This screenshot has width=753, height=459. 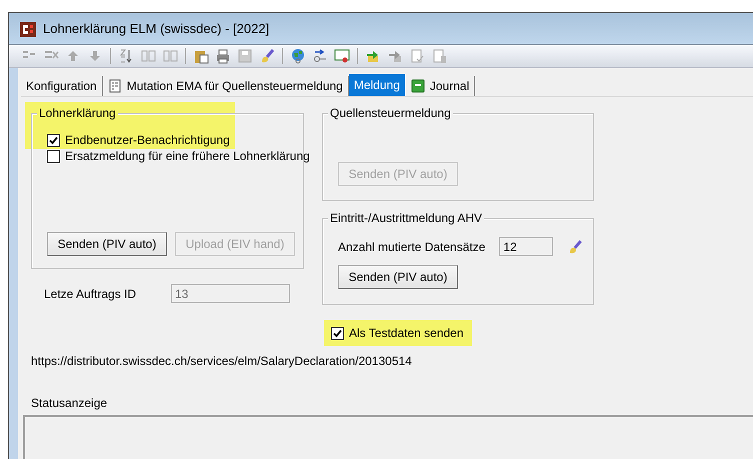 I want to click on checkbox-label: Endbenutzer-Benachrichtigung, so click(x=147, y=140).